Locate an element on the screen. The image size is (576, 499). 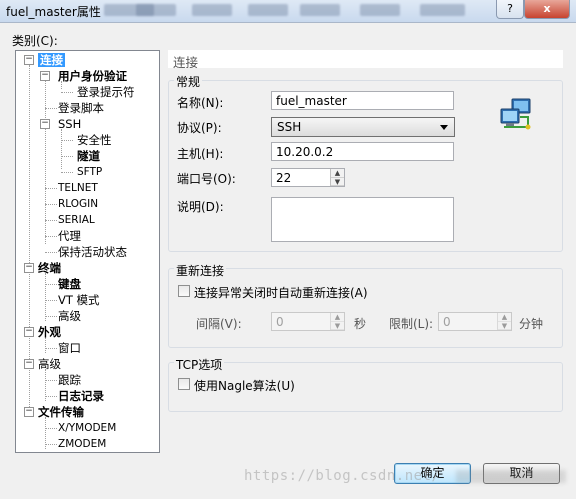
section-header: 连接 is located at coordinates (365, 60).